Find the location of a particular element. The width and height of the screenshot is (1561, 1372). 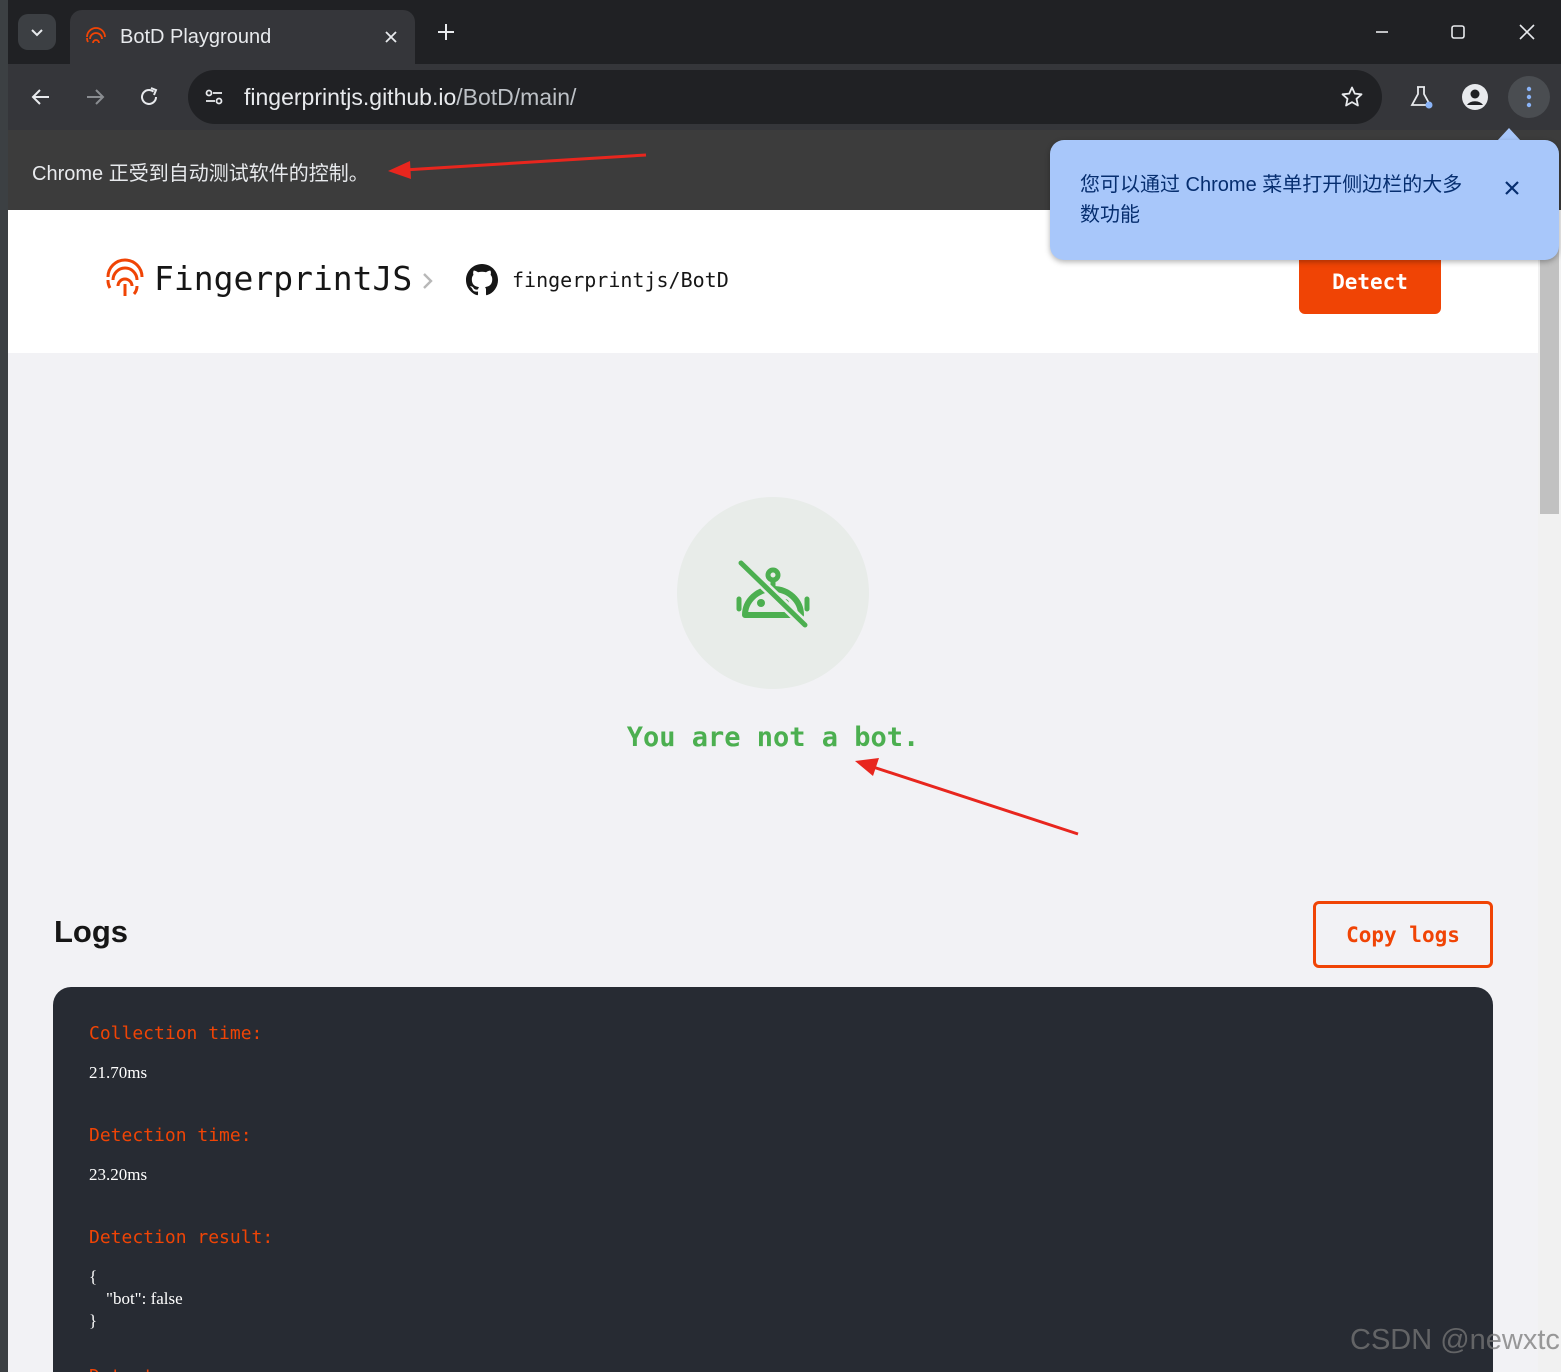

side-panel-tip-bubble: 您可以通过 Chrome 菜单打开侧边栏的大多数功能 is located at coordinates (1304, 200).